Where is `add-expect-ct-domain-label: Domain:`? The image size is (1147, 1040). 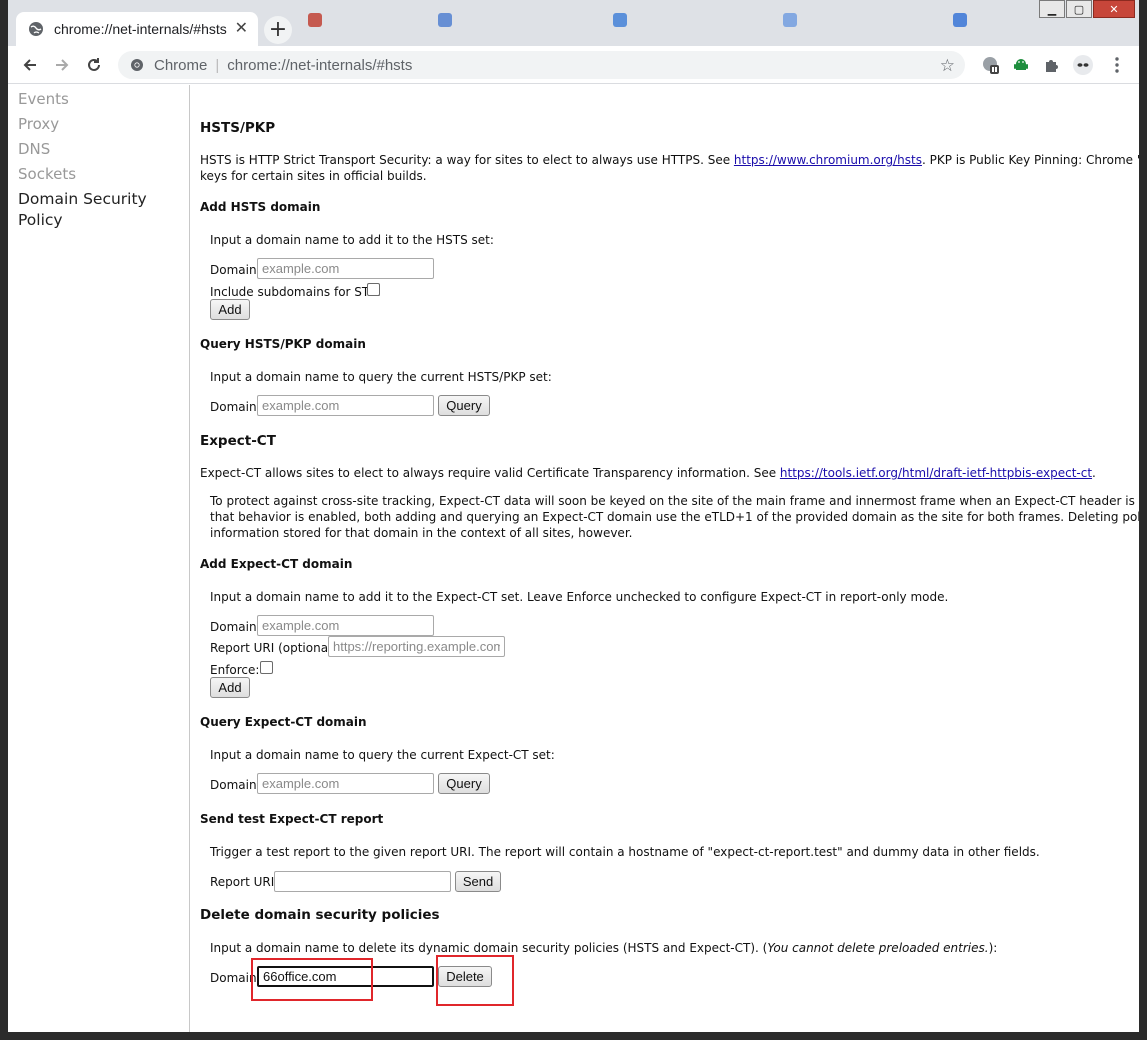 add-expect-ct-domain-label: Domain: is located at coordinates (235, 627).